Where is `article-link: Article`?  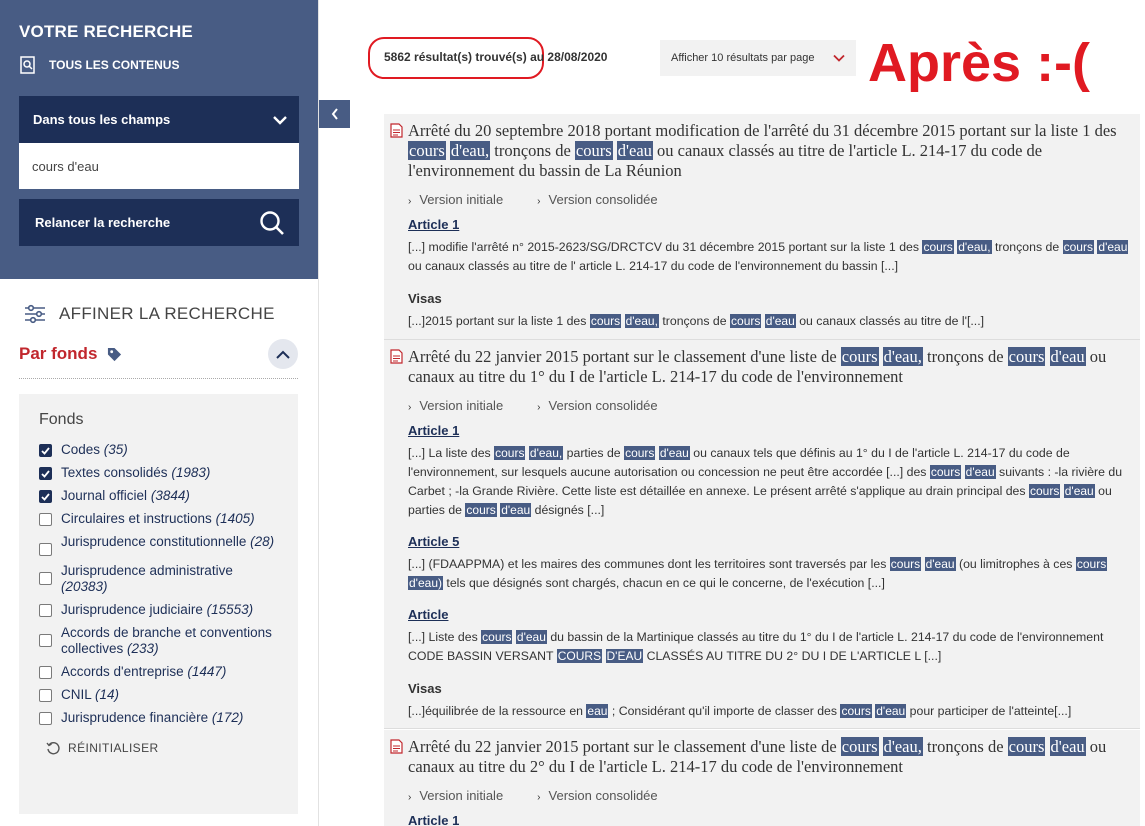 article-link: Article is located at coordinates (774, 614).